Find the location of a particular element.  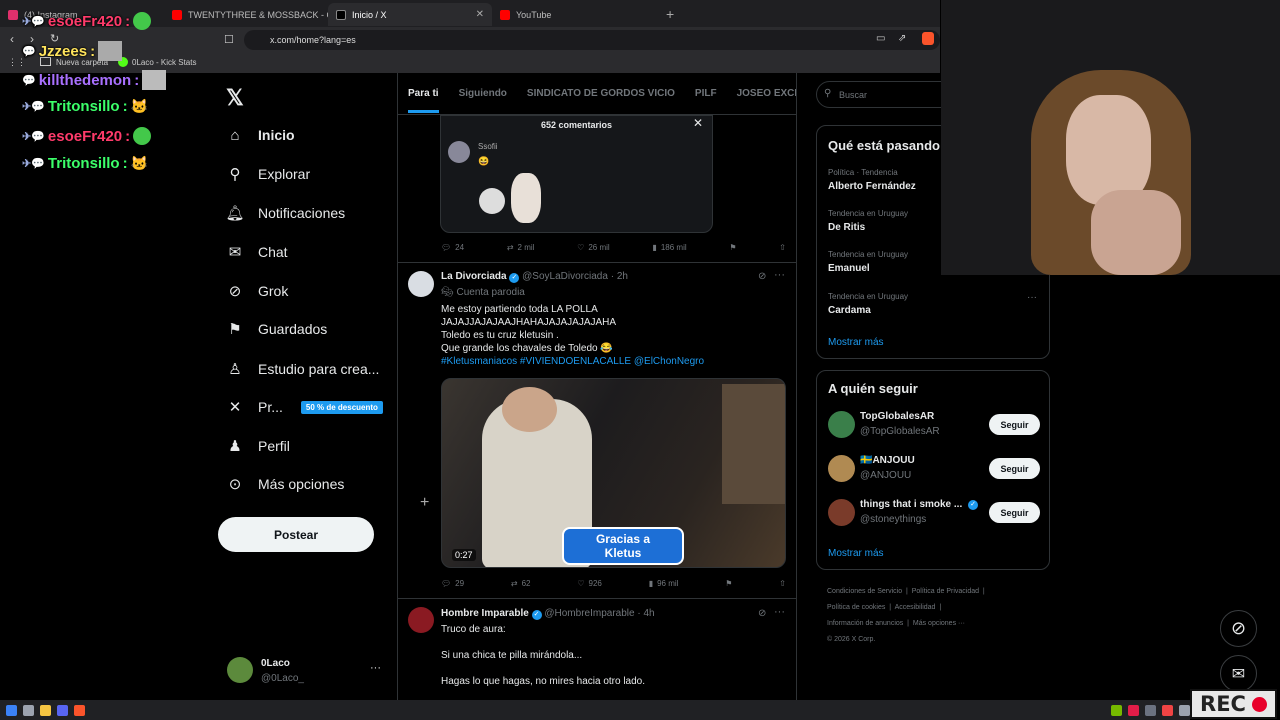

post-time: 4h is located at coordinates (648, 613).